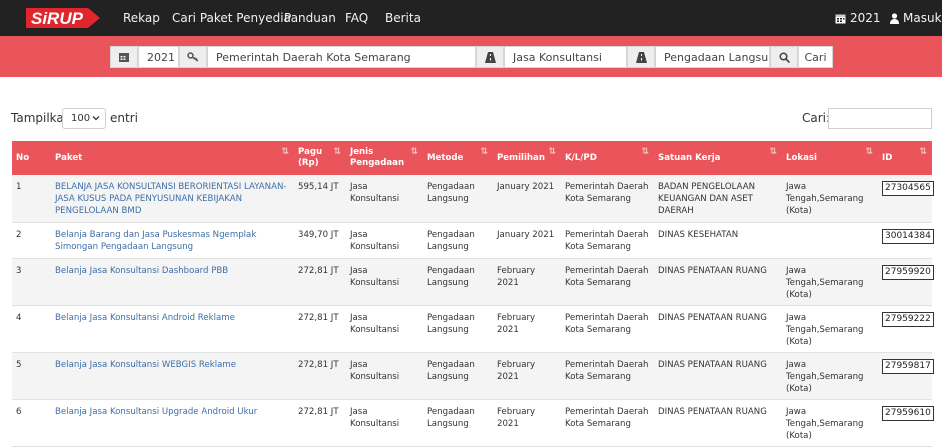 The image size is (942, 447). What do you see at coordinates (527, 158) in the screenshot?
I see `header-pemilihan: Pemilihan ⇅` at bounding box center [527, 158].